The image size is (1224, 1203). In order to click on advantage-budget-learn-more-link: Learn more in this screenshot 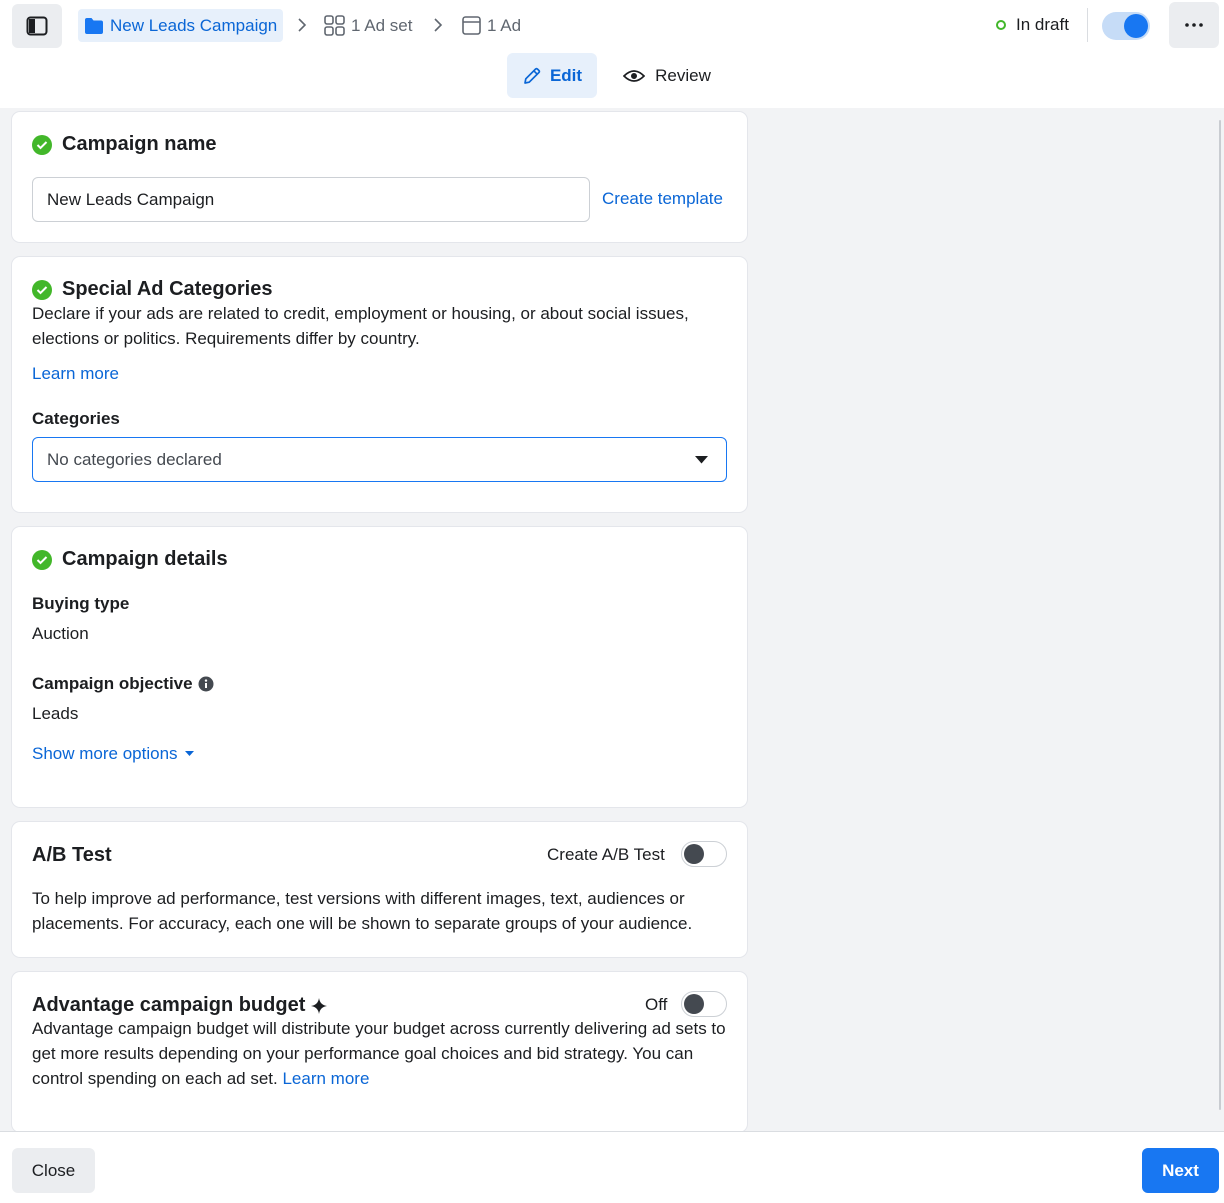, I will do `click(325, 1078)`.